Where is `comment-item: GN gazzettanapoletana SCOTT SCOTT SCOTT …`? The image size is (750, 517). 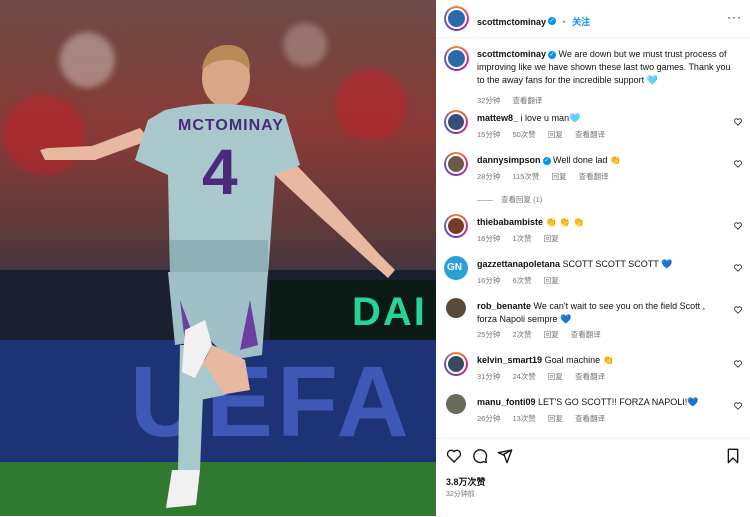 comment-item: GN gazzettanapoletana SCOTT SCOTT SCOTT … is located at coordinates (593, 273).